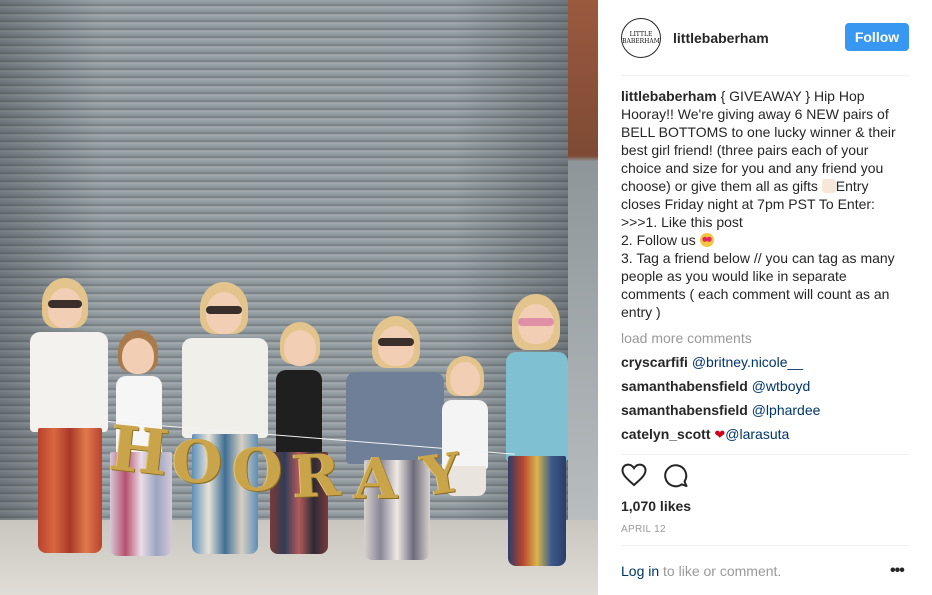 This screenshot has height=595, width=932. I want to click on caption-text: choose) or give them all as gifts, so click(721, 186).